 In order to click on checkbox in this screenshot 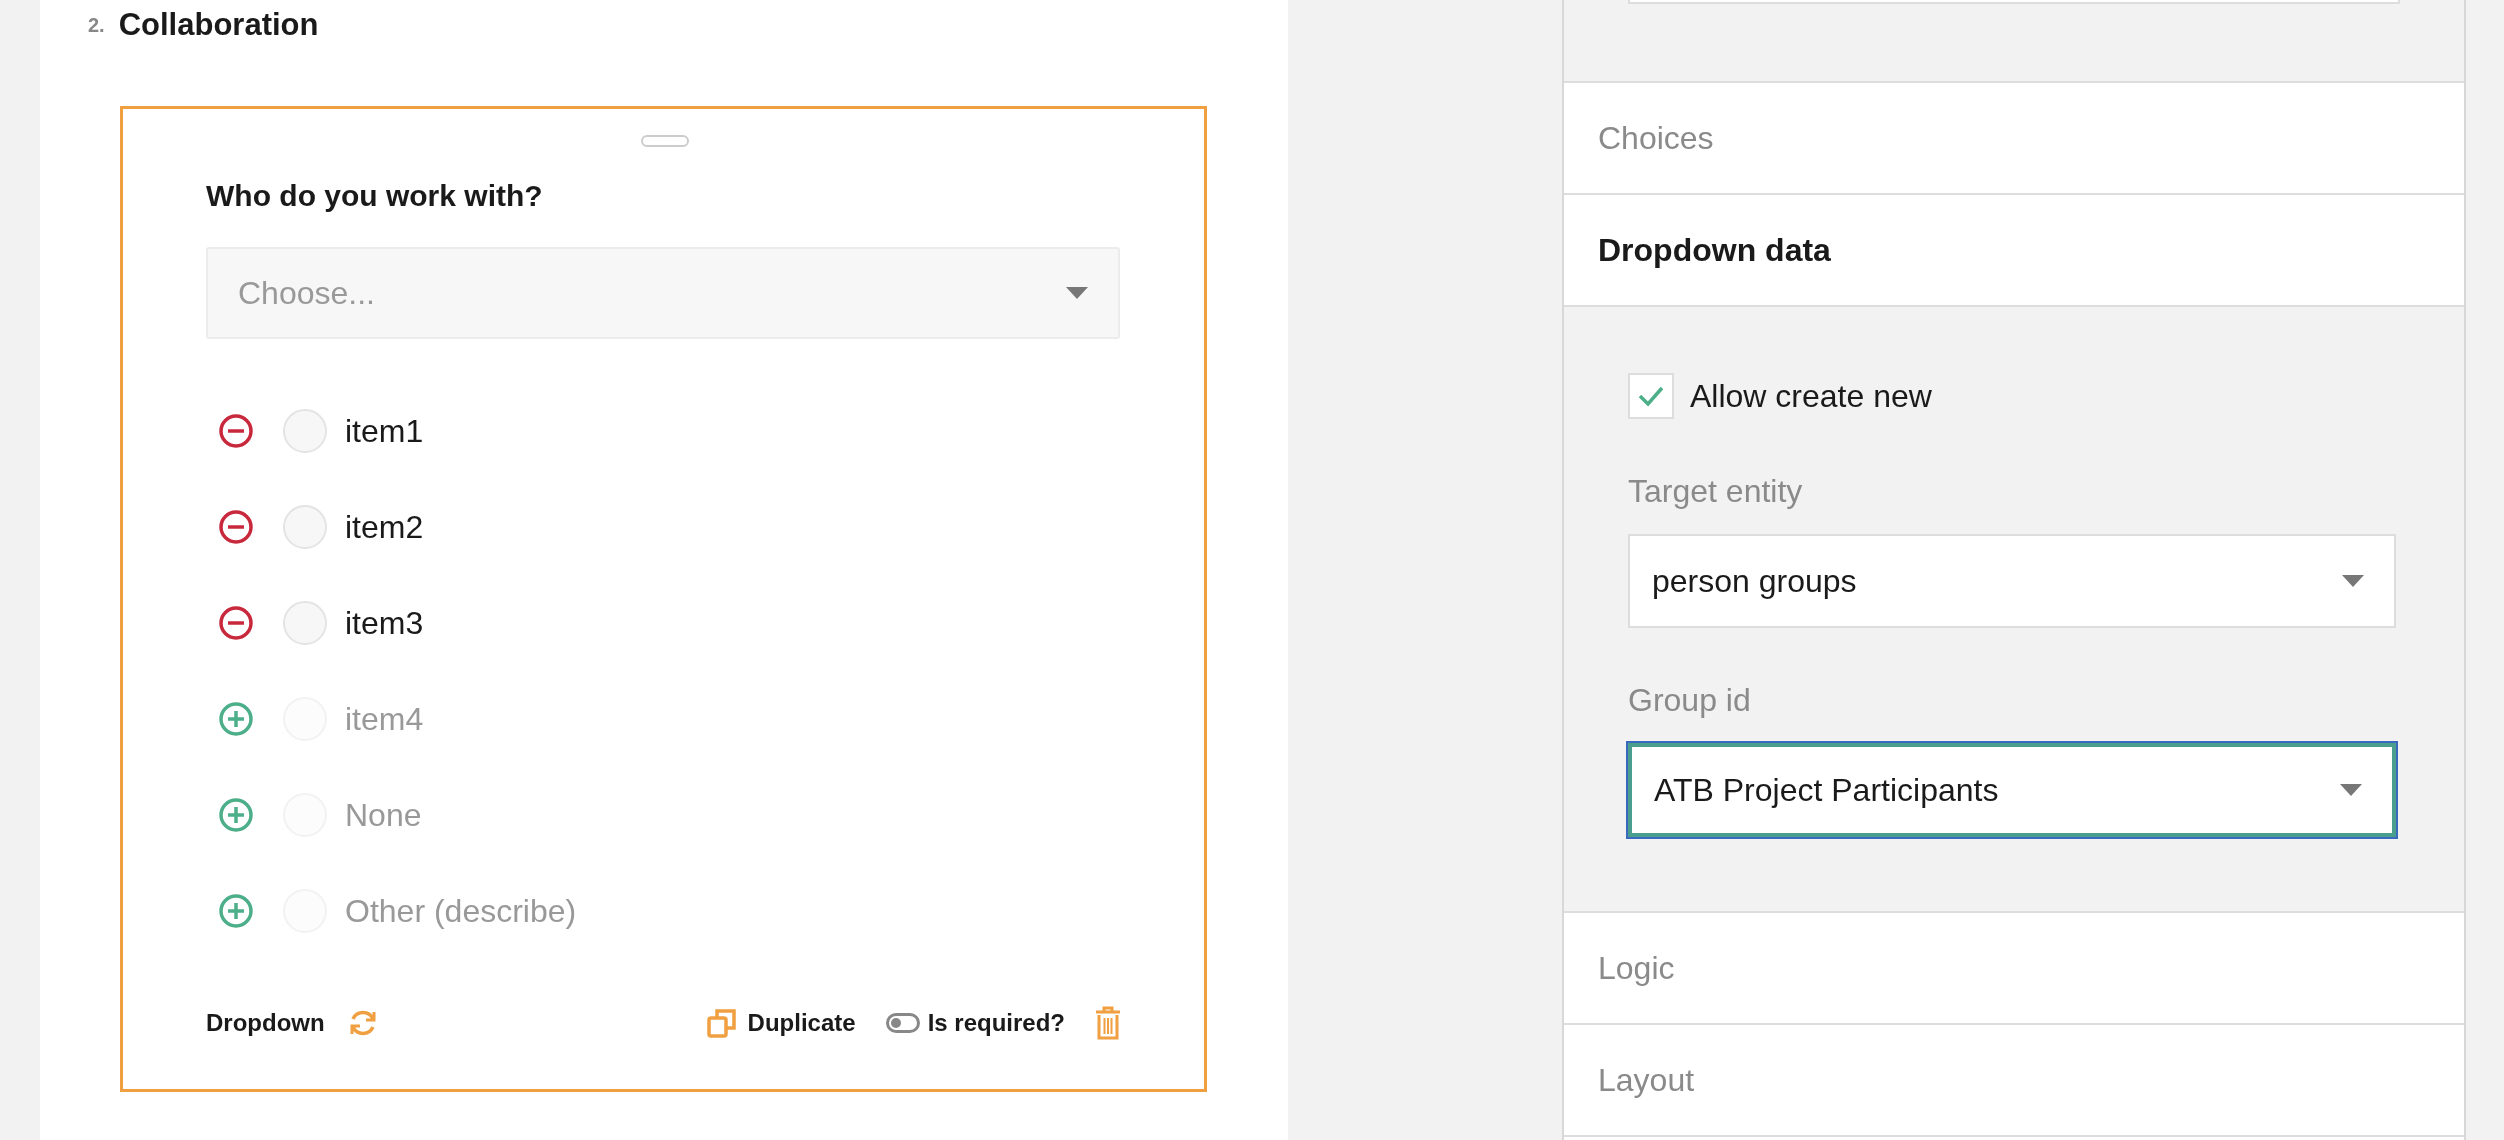, I will do `click(1651, 396)`.